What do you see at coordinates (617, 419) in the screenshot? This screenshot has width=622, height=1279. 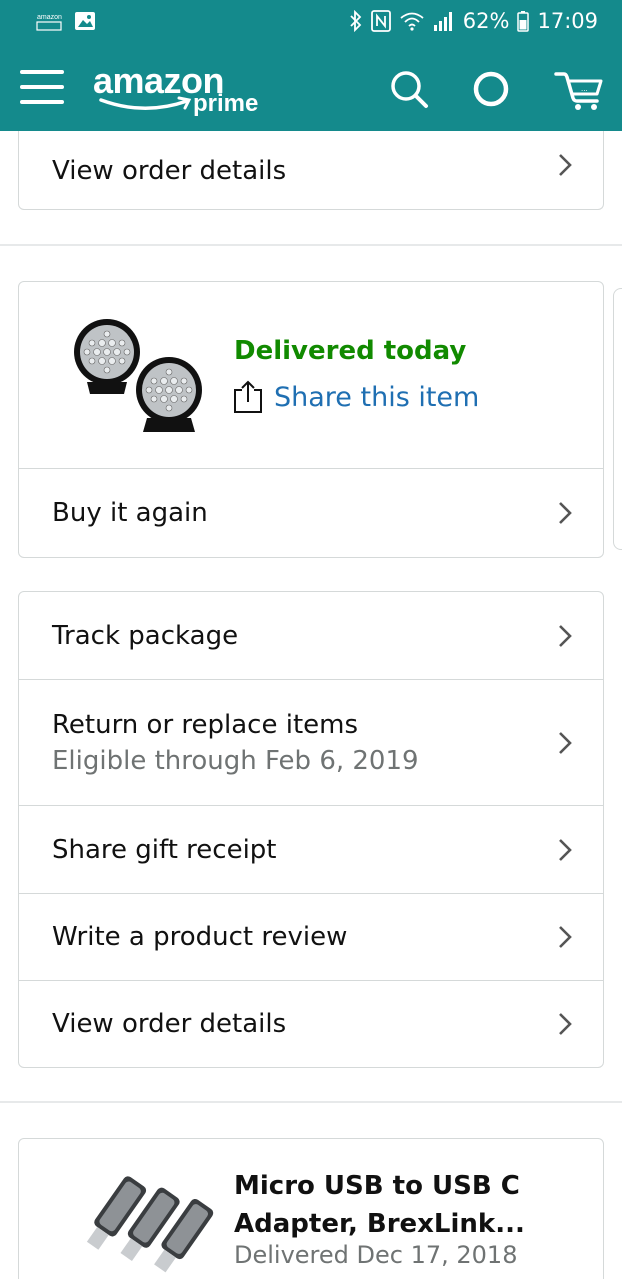 I see `next-card-peek` at bounding box center [617, 419].